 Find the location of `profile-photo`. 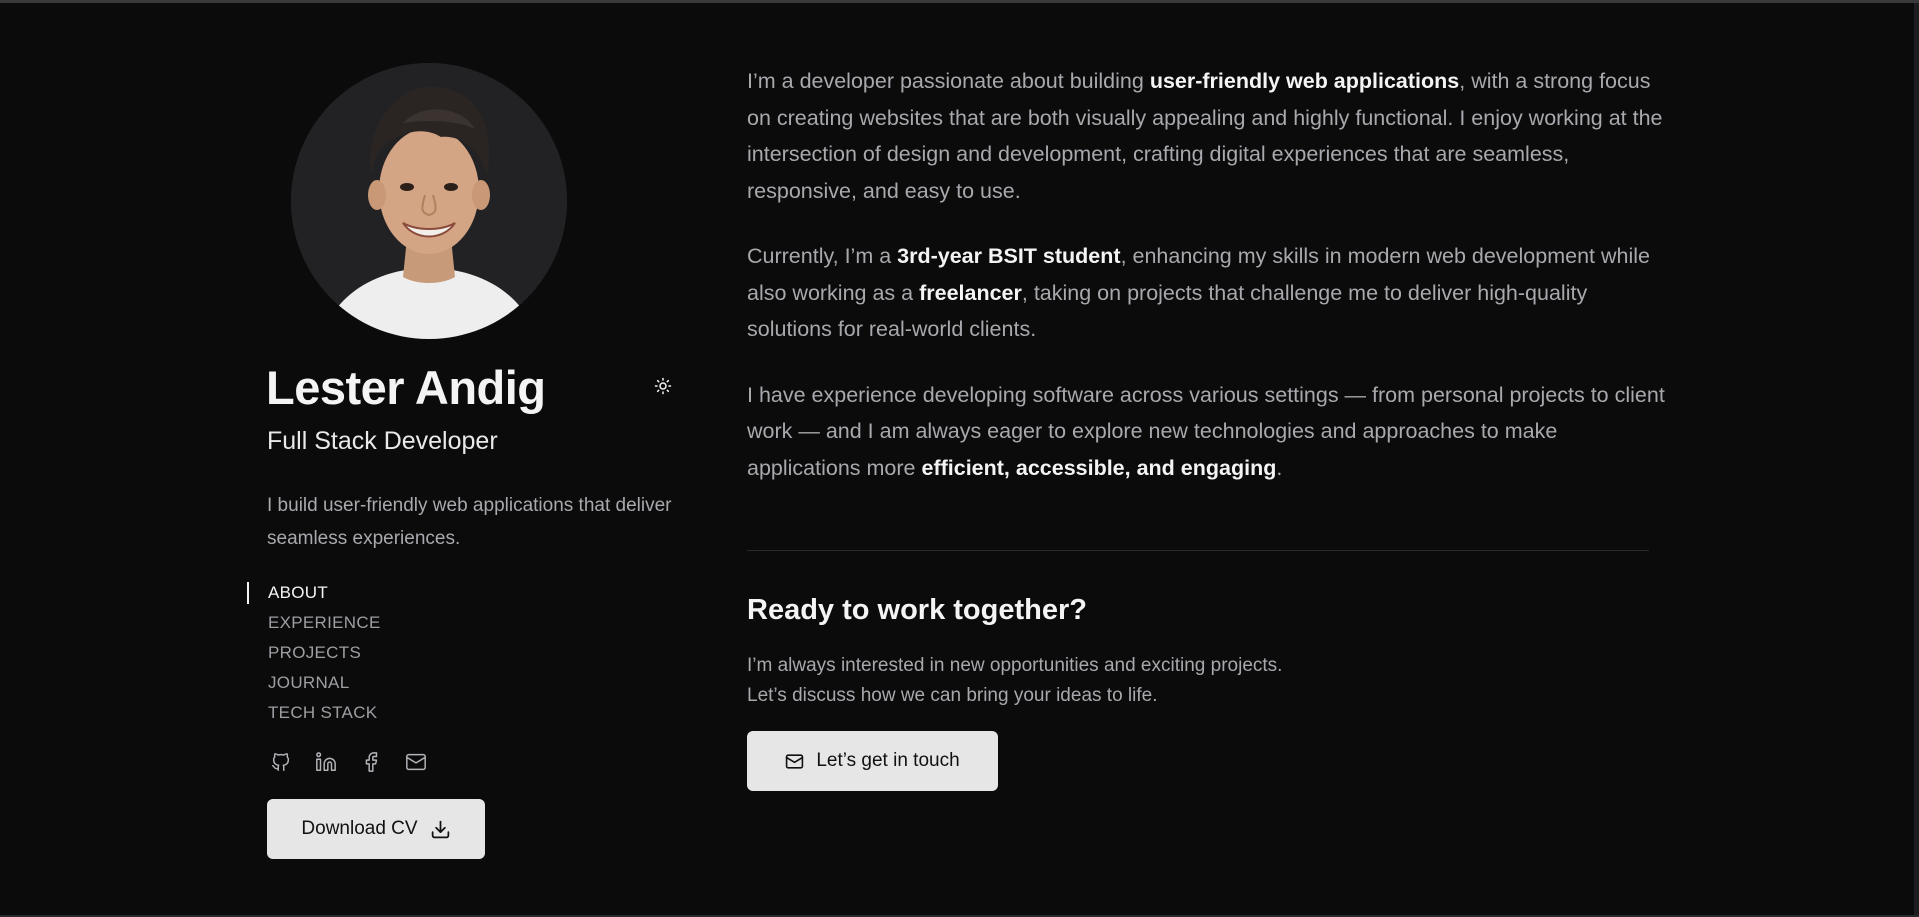

profile-photo is located at coordinates (429, 201).